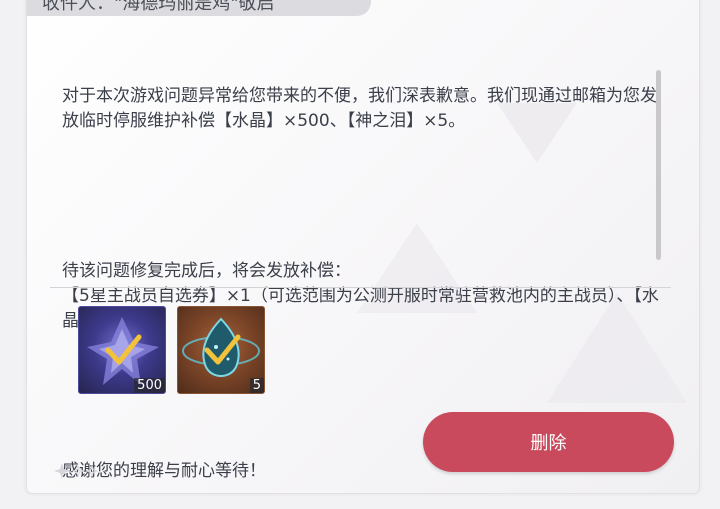 This screenshot has width=720, height=509. What do you see at coordinates (658, 165) in the screenshot?
I see `scrollbar` at bounding box center [658, 165].